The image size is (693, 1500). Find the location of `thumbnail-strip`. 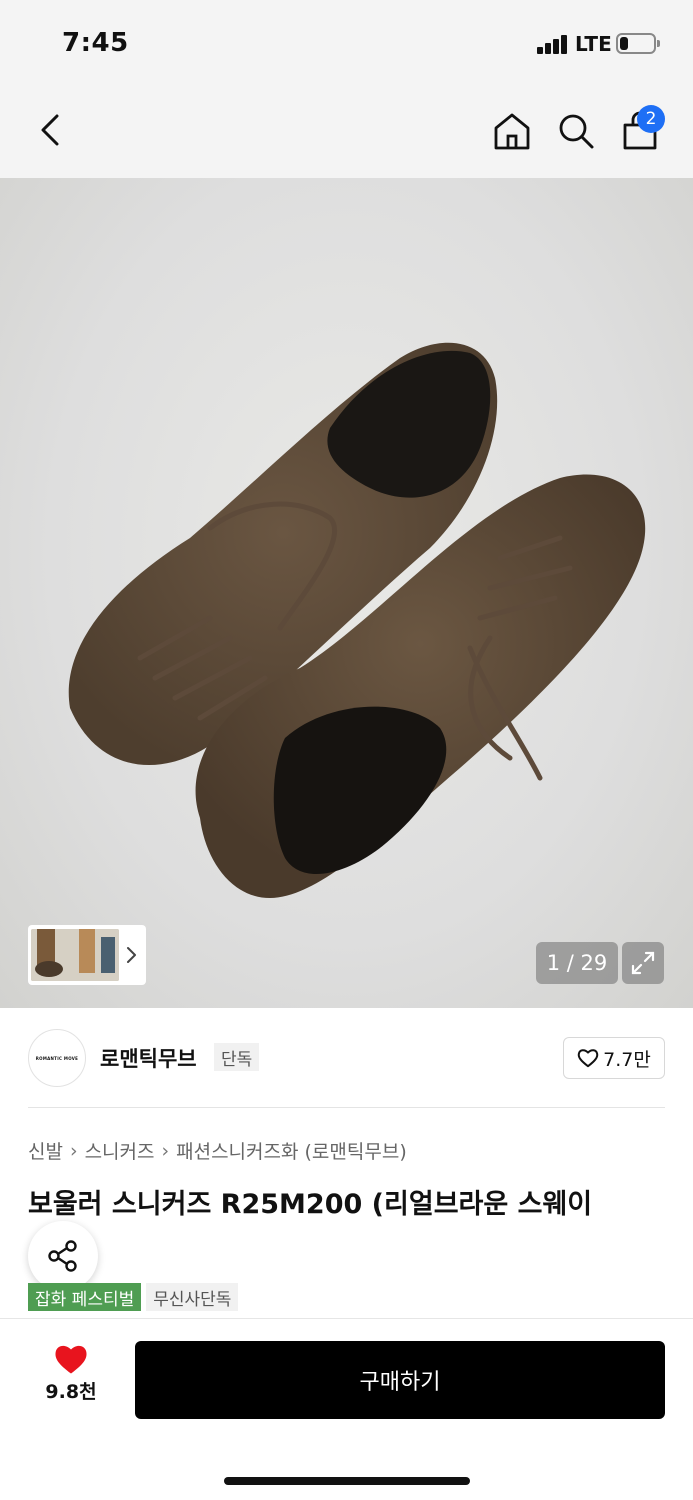

thumbnail-strip is located at coordinates (87, 955).